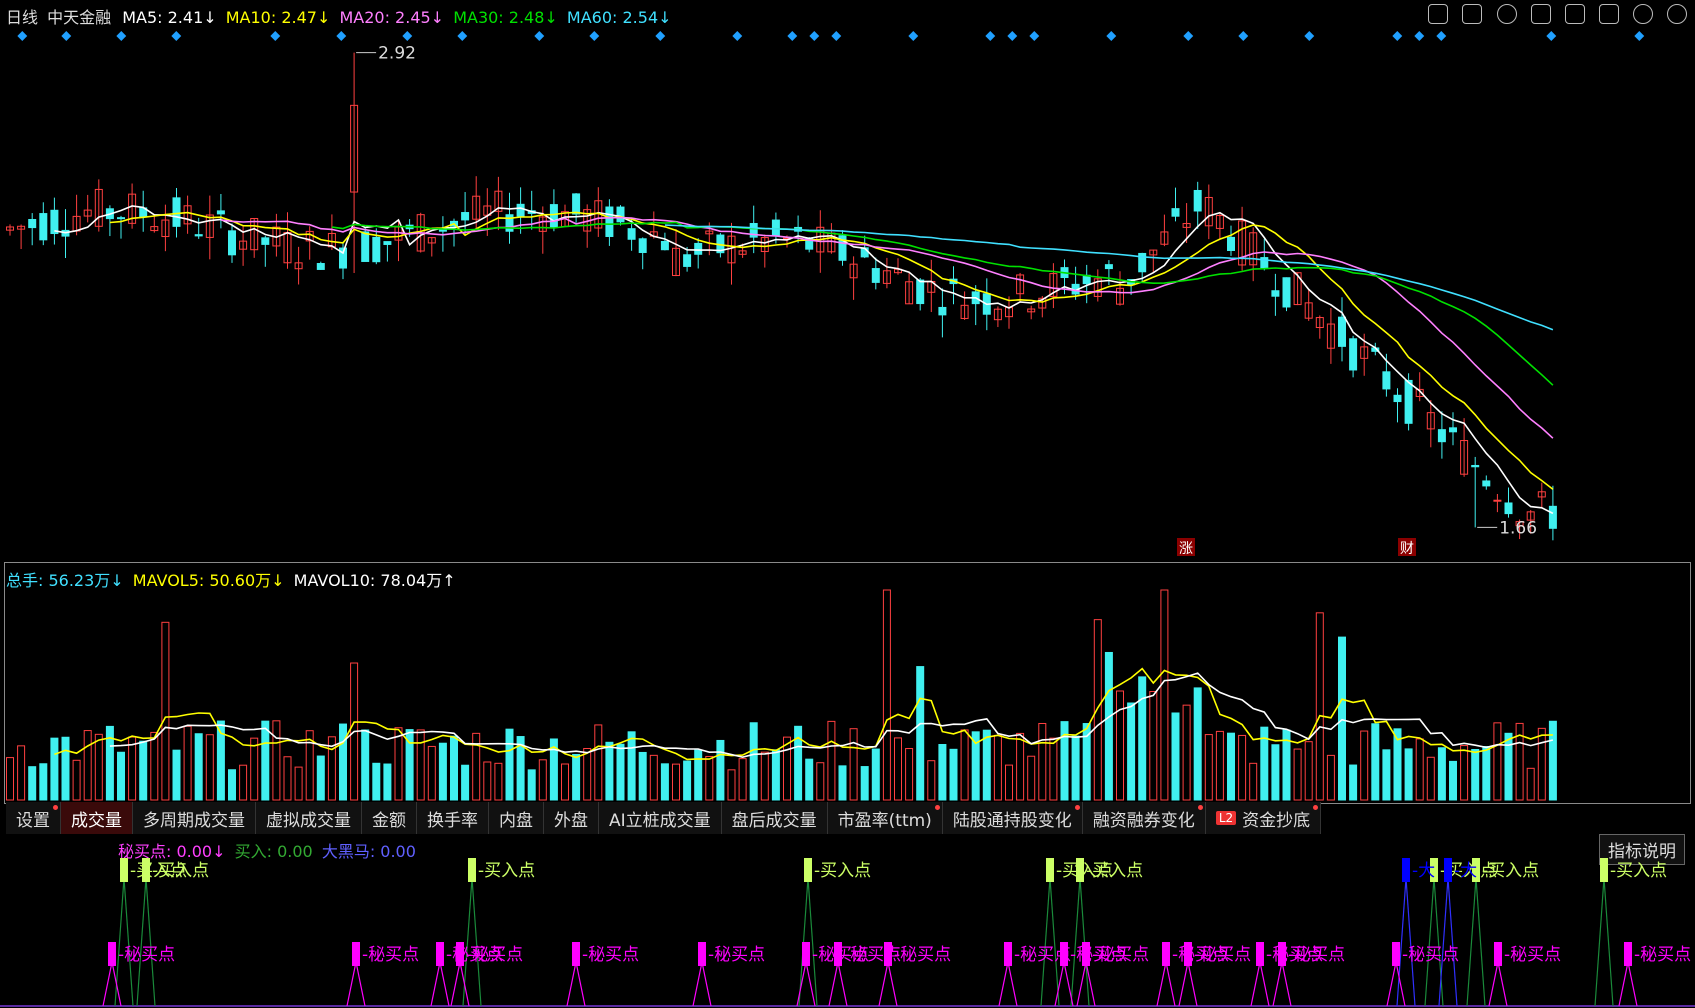  What do you see at coordinates (1452, 942) in the screenshot?
I see `black-horse-signal-leg` at bounding box center [1452, 942].